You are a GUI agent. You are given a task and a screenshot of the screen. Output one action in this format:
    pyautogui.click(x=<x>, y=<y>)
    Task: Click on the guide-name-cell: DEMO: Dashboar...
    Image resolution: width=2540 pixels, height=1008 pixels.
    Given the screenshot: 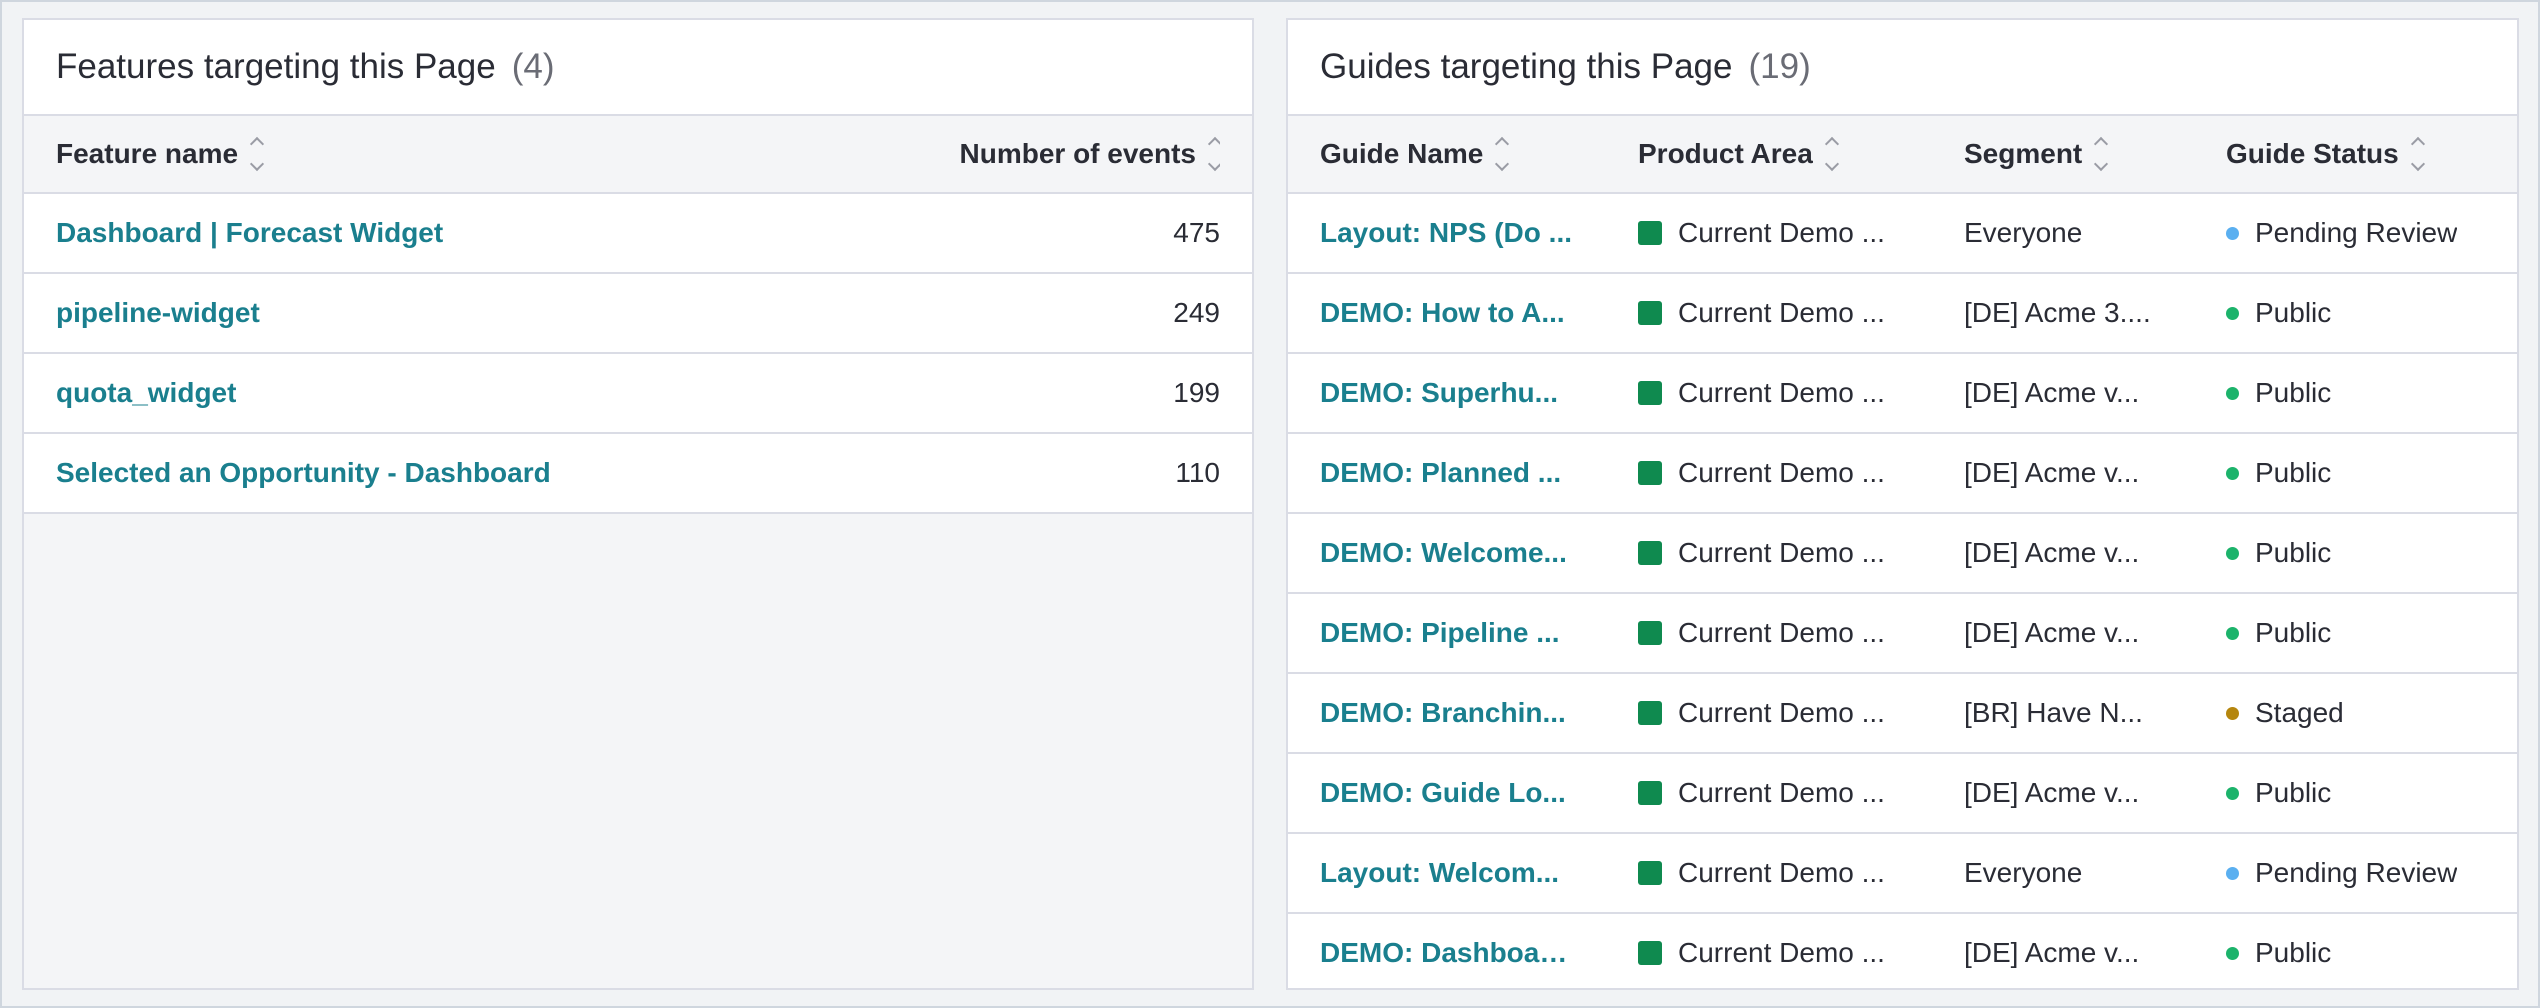 What is the action you would take?
    pyautogui.click(x=1479, y=953)
    